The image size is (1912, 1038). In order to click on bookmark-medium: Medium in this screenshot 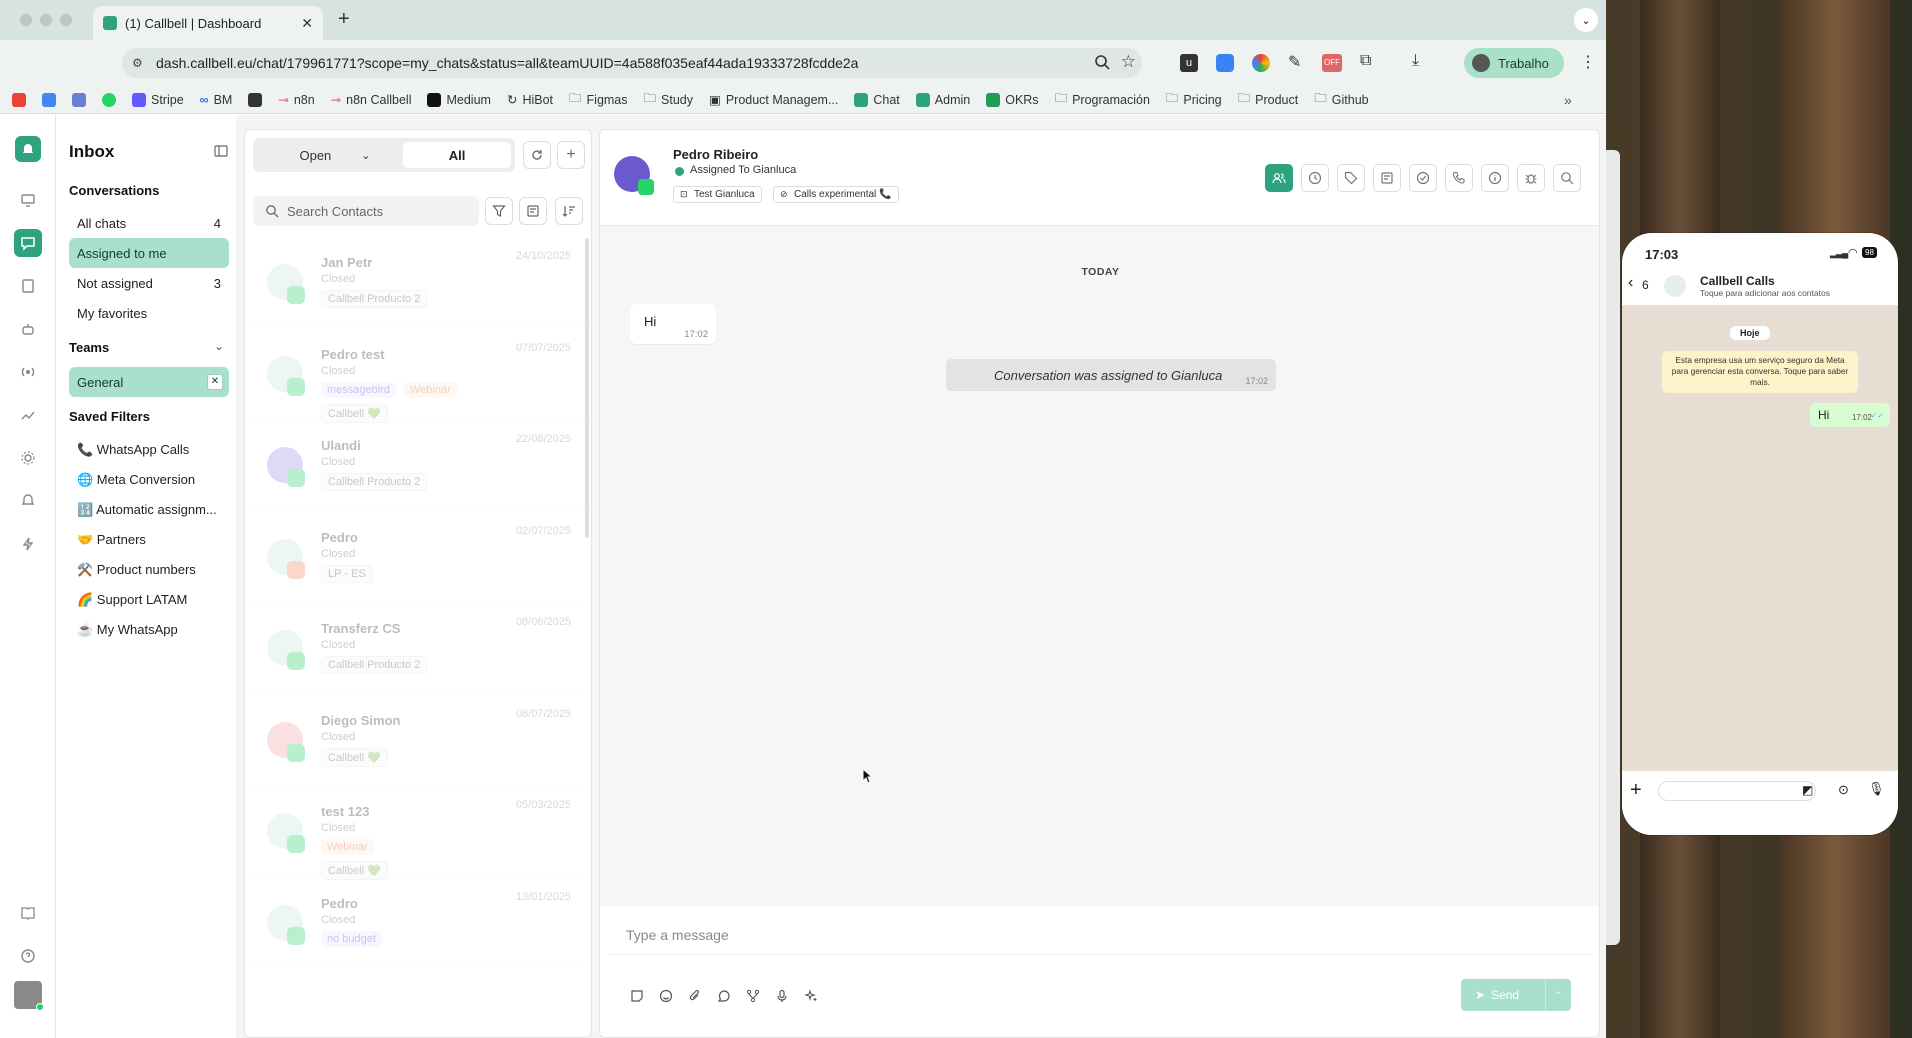, I will do `click(459, 99)`.